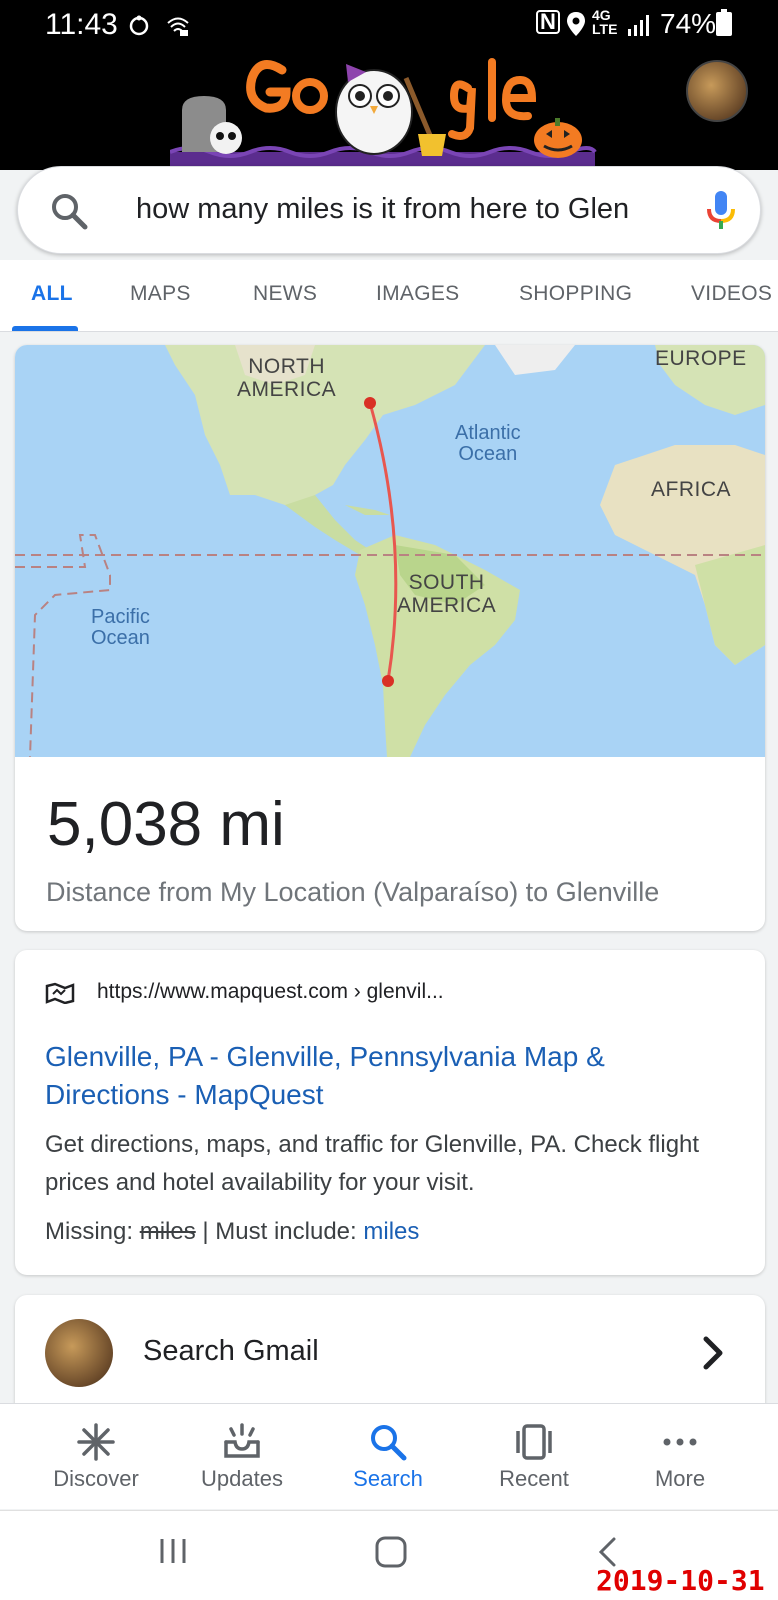  I want to click on search-gmail-label: Search Gmail, so click(231, 1351).